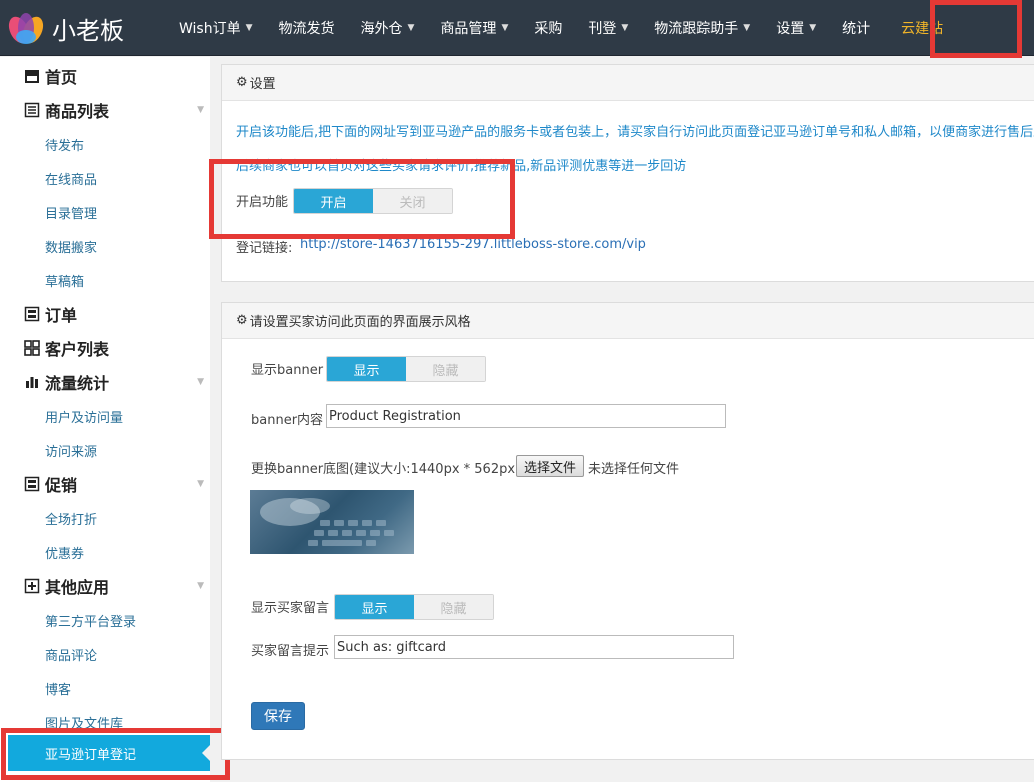  What do you see at coordinates (262, 84) in the screenshot?
I see `settings-title: 设置` at bounding box center [262, 84].